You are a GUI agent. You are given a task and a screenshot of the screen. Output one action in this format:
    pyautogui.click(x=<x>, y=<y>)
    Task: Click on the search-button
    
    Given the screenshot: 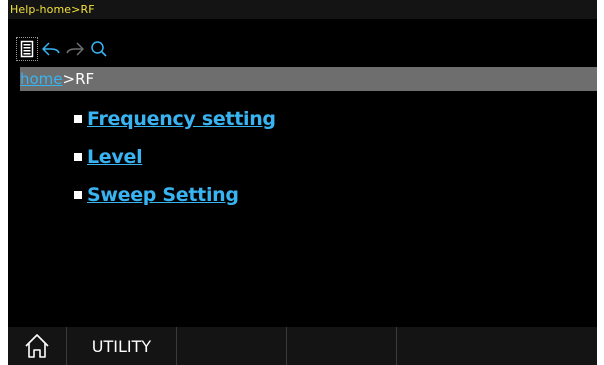 What is the action you would take?
    pyautogui.click(x=99, y=49)
    